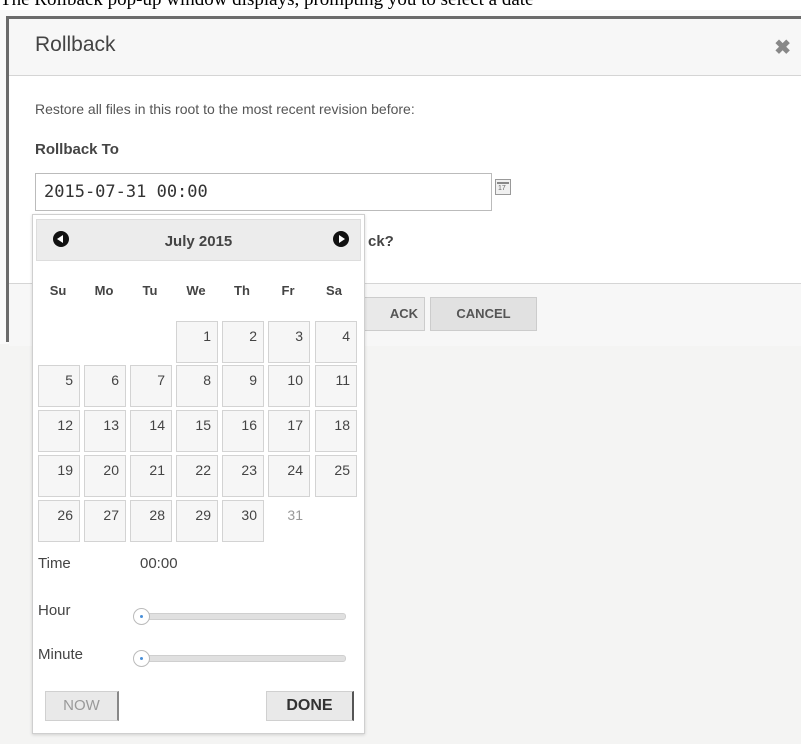  What do you see at coordinates (405, 47) in the screenshot?
I see `dialog-header: Rollback ✖` at bounding box center [405, 47].